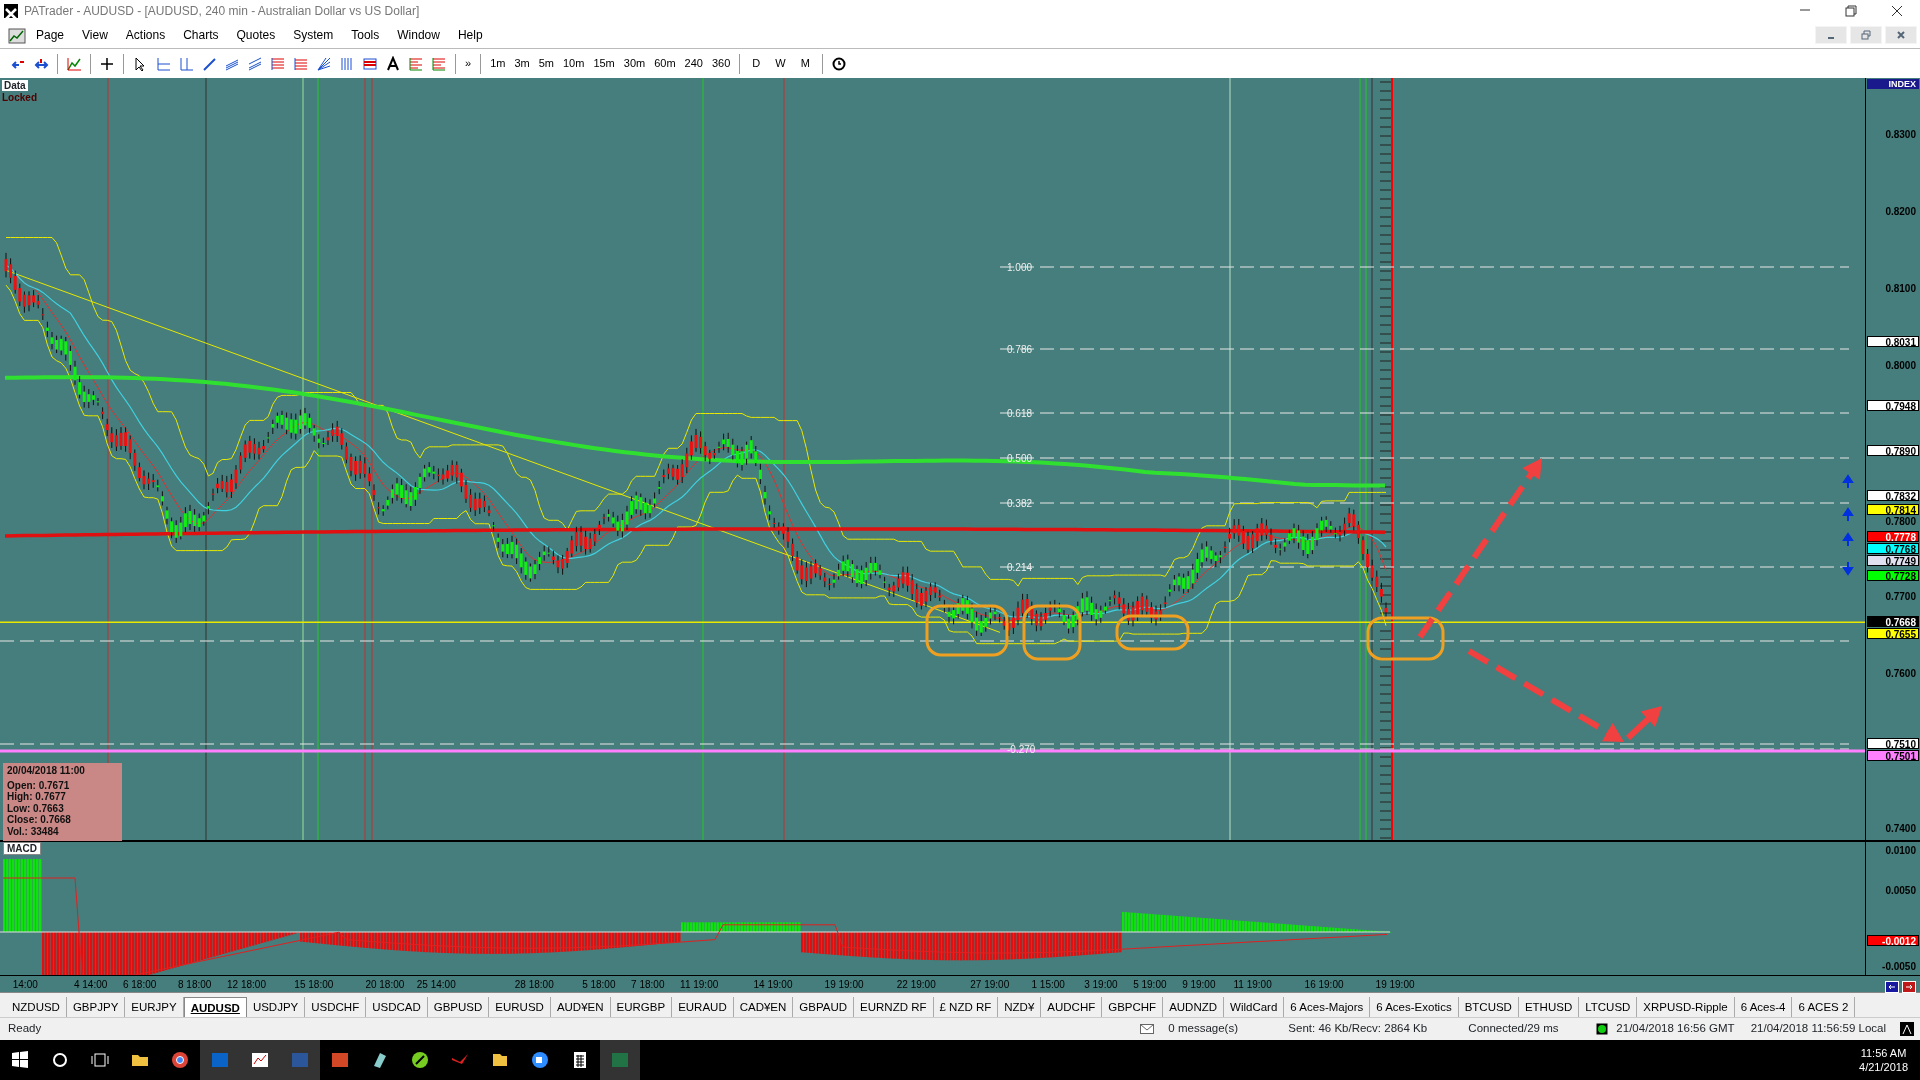 This screenshot has width=1920, height=1080. Describe the element at coordinates (1893, 548) in the screenshot. I see `price-marker: 0.7768` at that location.